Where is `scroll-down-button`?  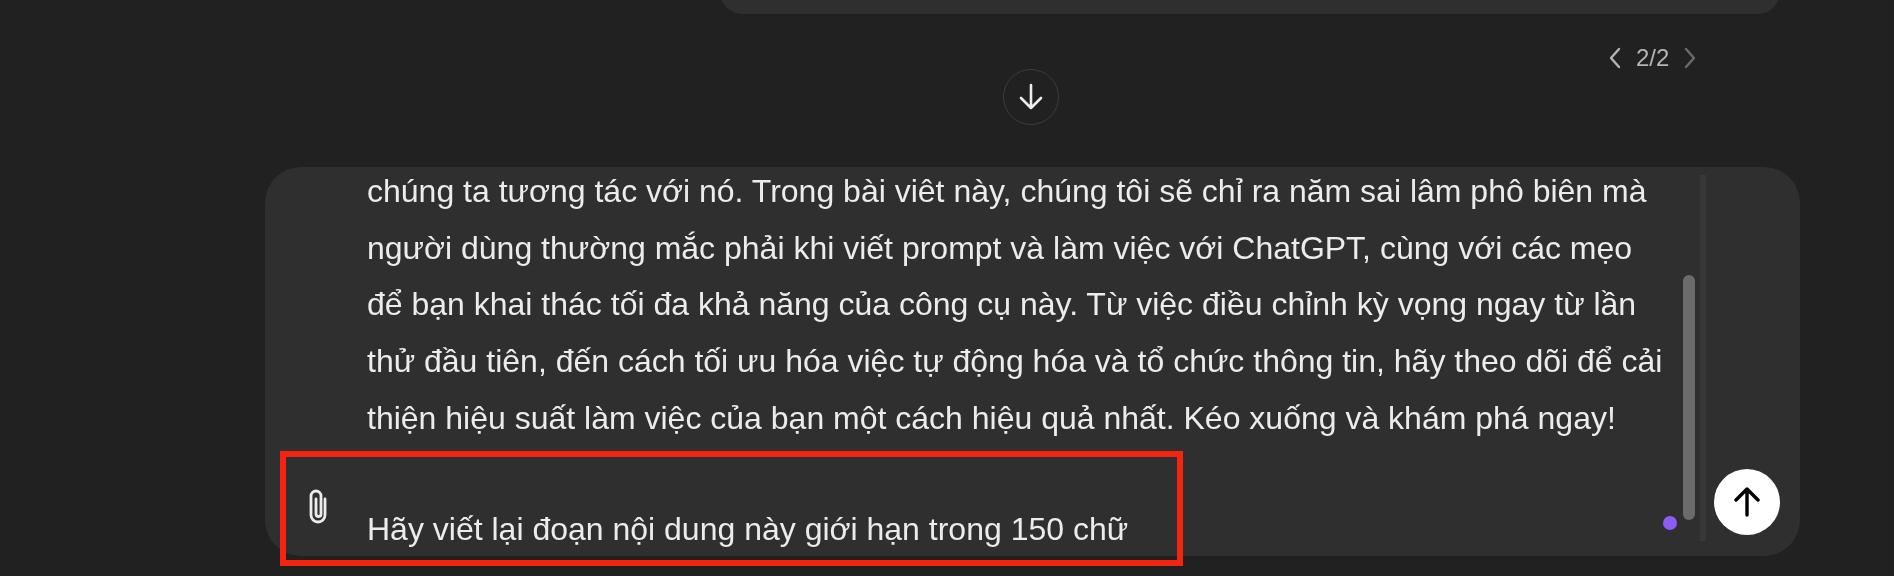
scroll-down-button is located at coordinates (1031, 97).